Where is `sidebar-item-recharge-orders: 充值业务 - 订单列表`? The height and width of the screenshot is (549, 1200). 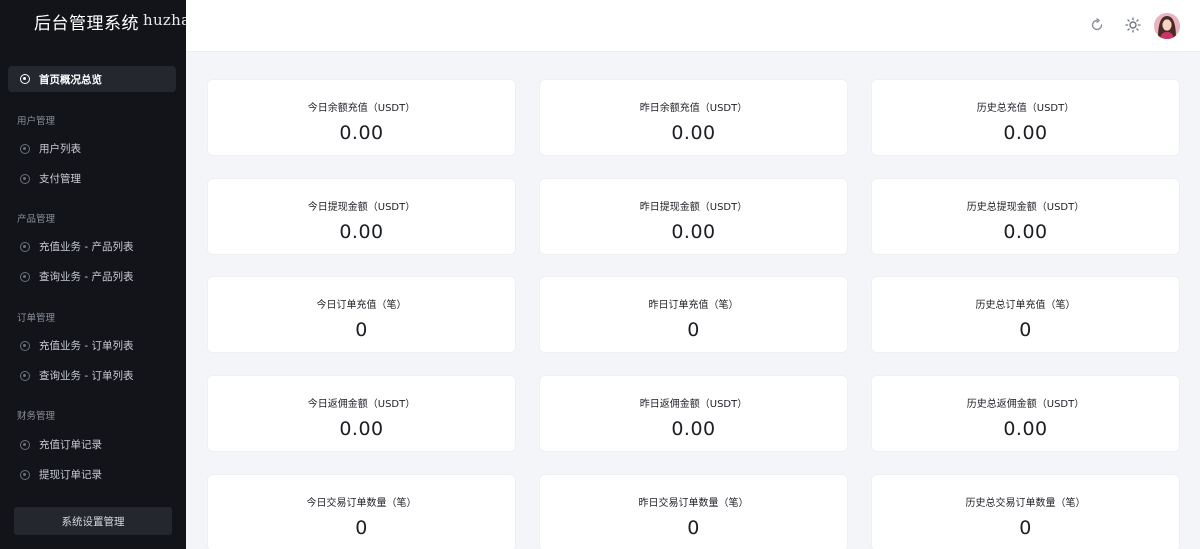 sidebar-item-recharge-orders: 充值业务 - 订单列表 is located at coordinates (76, 345).